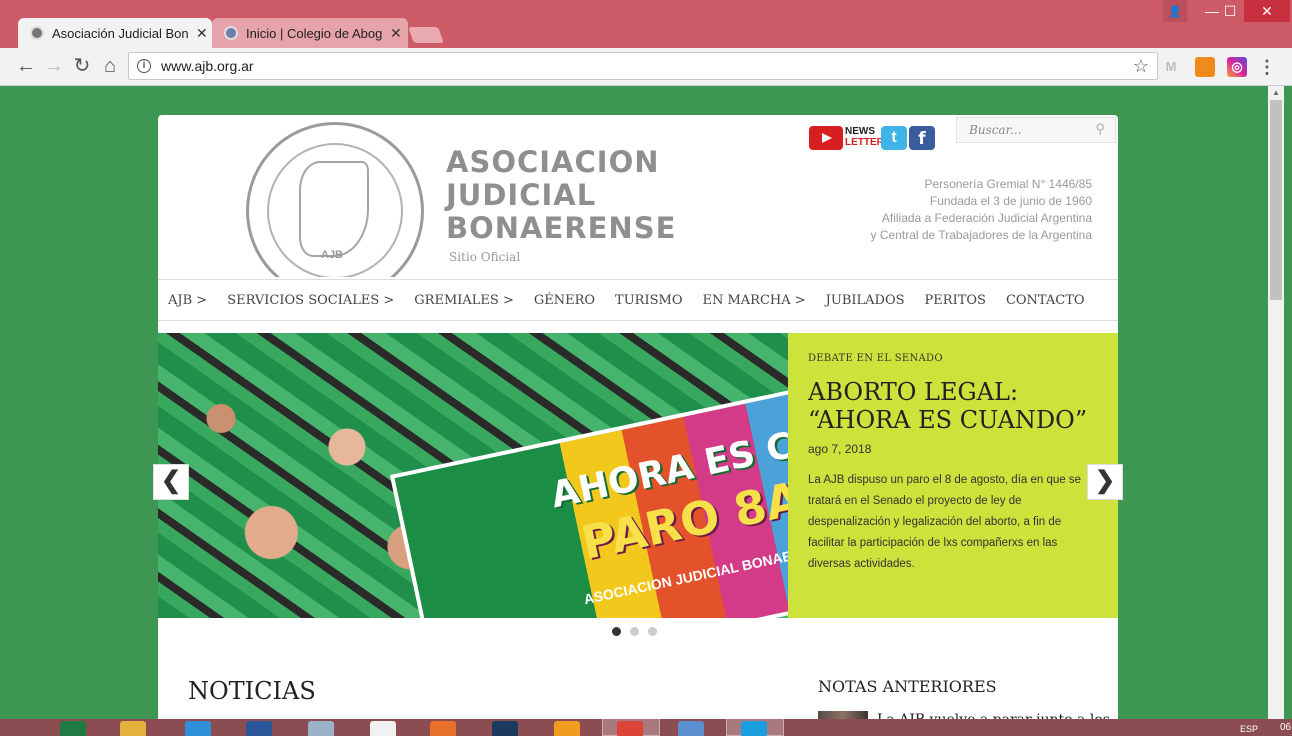  What do you see at coordinates (310, 300) in the screenshot?
I see `nav-item-servicios-sociales: SERVICIOS SOCIALES >` at bounding box center [310, 300].